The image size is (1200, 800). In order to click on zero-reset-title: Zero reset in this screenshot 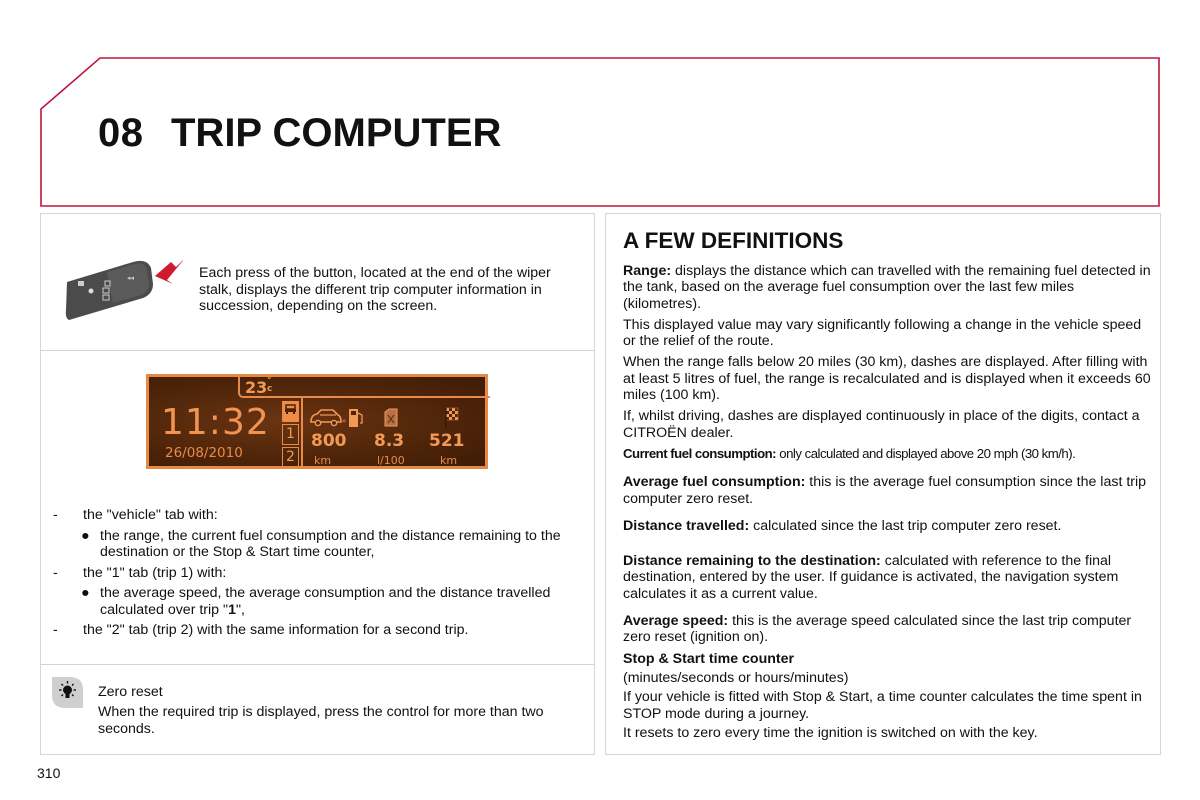, I will do `click(130, 692)`.